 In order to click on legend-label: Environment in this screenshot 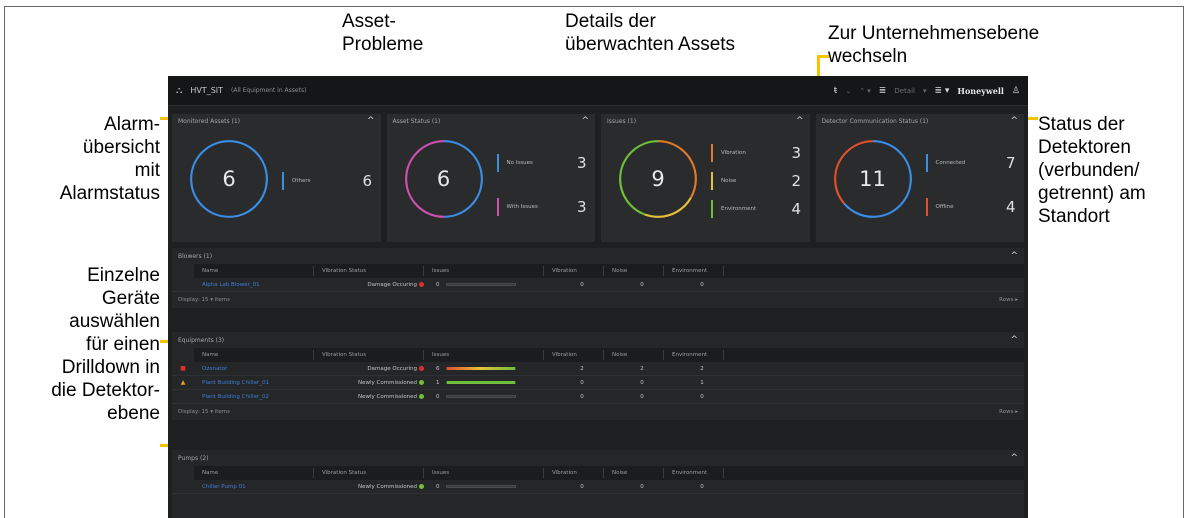, I will do `click(739, 209)`.